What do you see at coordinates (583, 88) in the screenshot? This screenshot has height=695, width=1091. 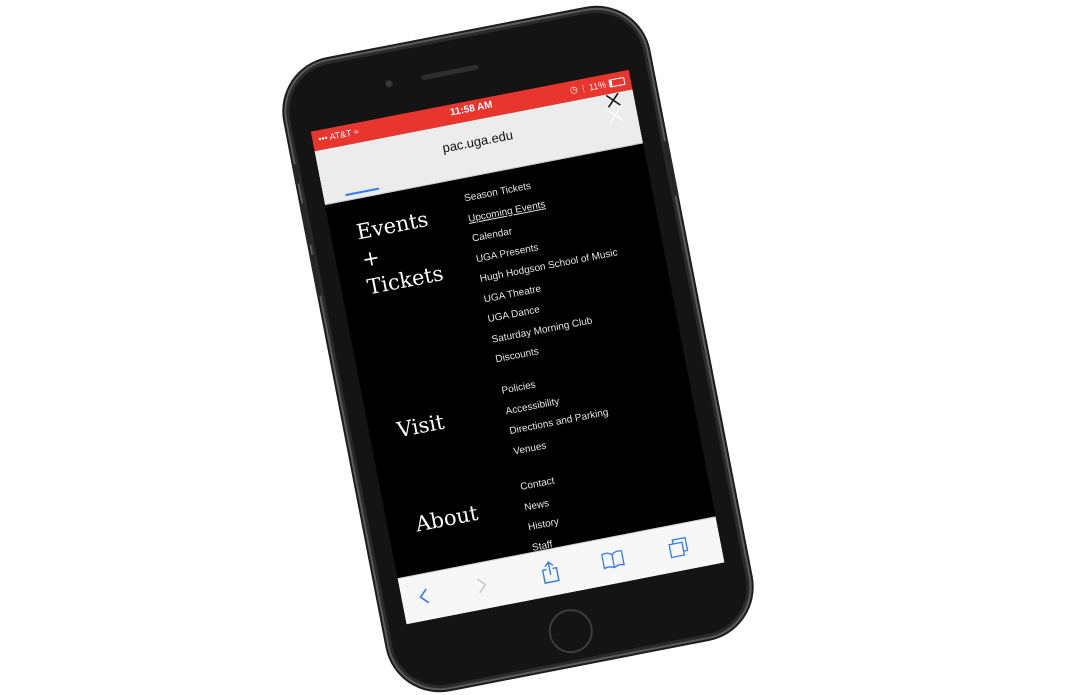 I see `bluetooth-icon: ᛂ` at bounding box center [583, 88].